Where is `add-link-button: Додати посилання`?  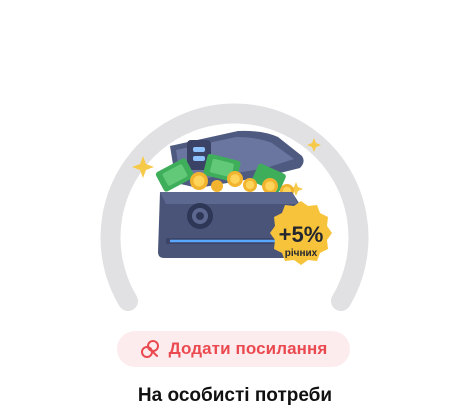
add-link-button: Додати посилання is located at coordinates (233, 349).